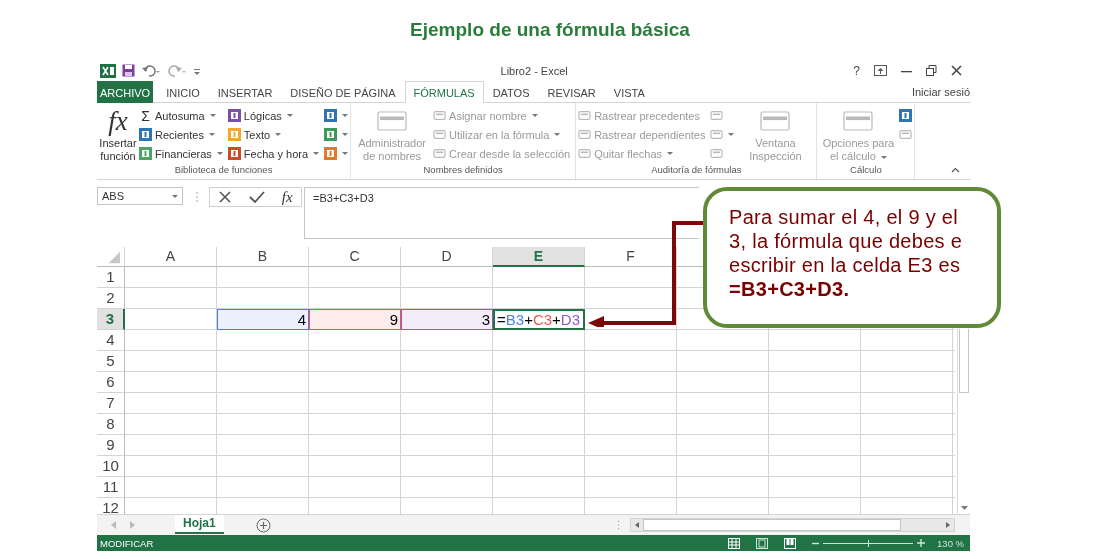 This screenshot has width=1100, height=559. I want to click on row-header: 10, so click(111, 466).